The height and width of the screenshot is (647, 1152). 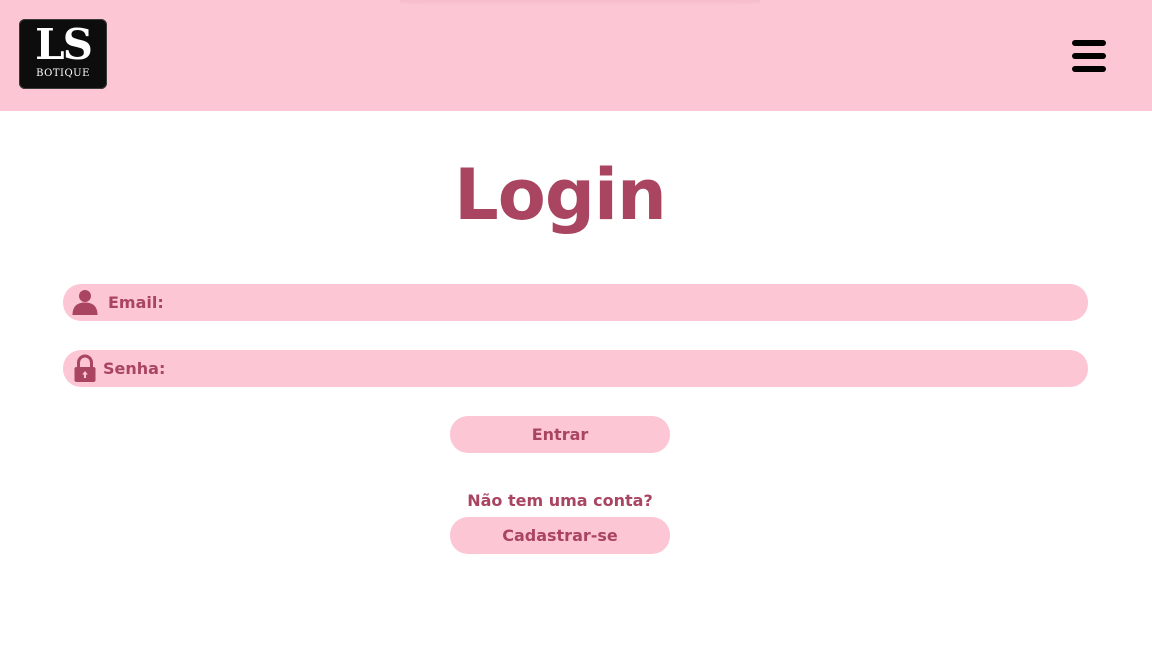 I want to click on email-input, so click(x=622, y=302).